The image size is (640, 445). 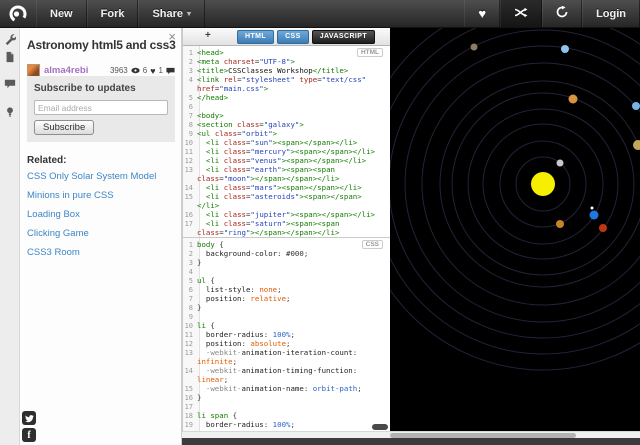 What do you see at coordinates (172, 13) in the screenshot?
I see `share-menu-button: Share ▾` at bounding box center [172, 13].